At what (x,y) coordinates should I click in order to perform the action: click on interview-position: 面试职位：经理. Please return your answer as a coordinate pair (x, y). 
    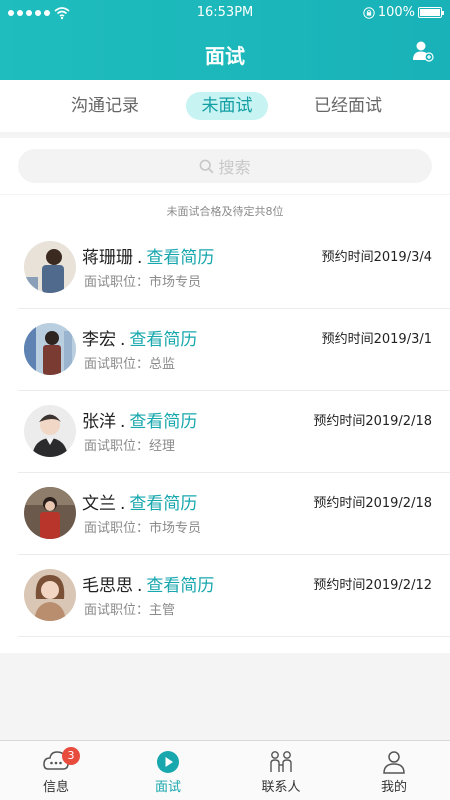
    Looking at the image, I should click on (130, 446).